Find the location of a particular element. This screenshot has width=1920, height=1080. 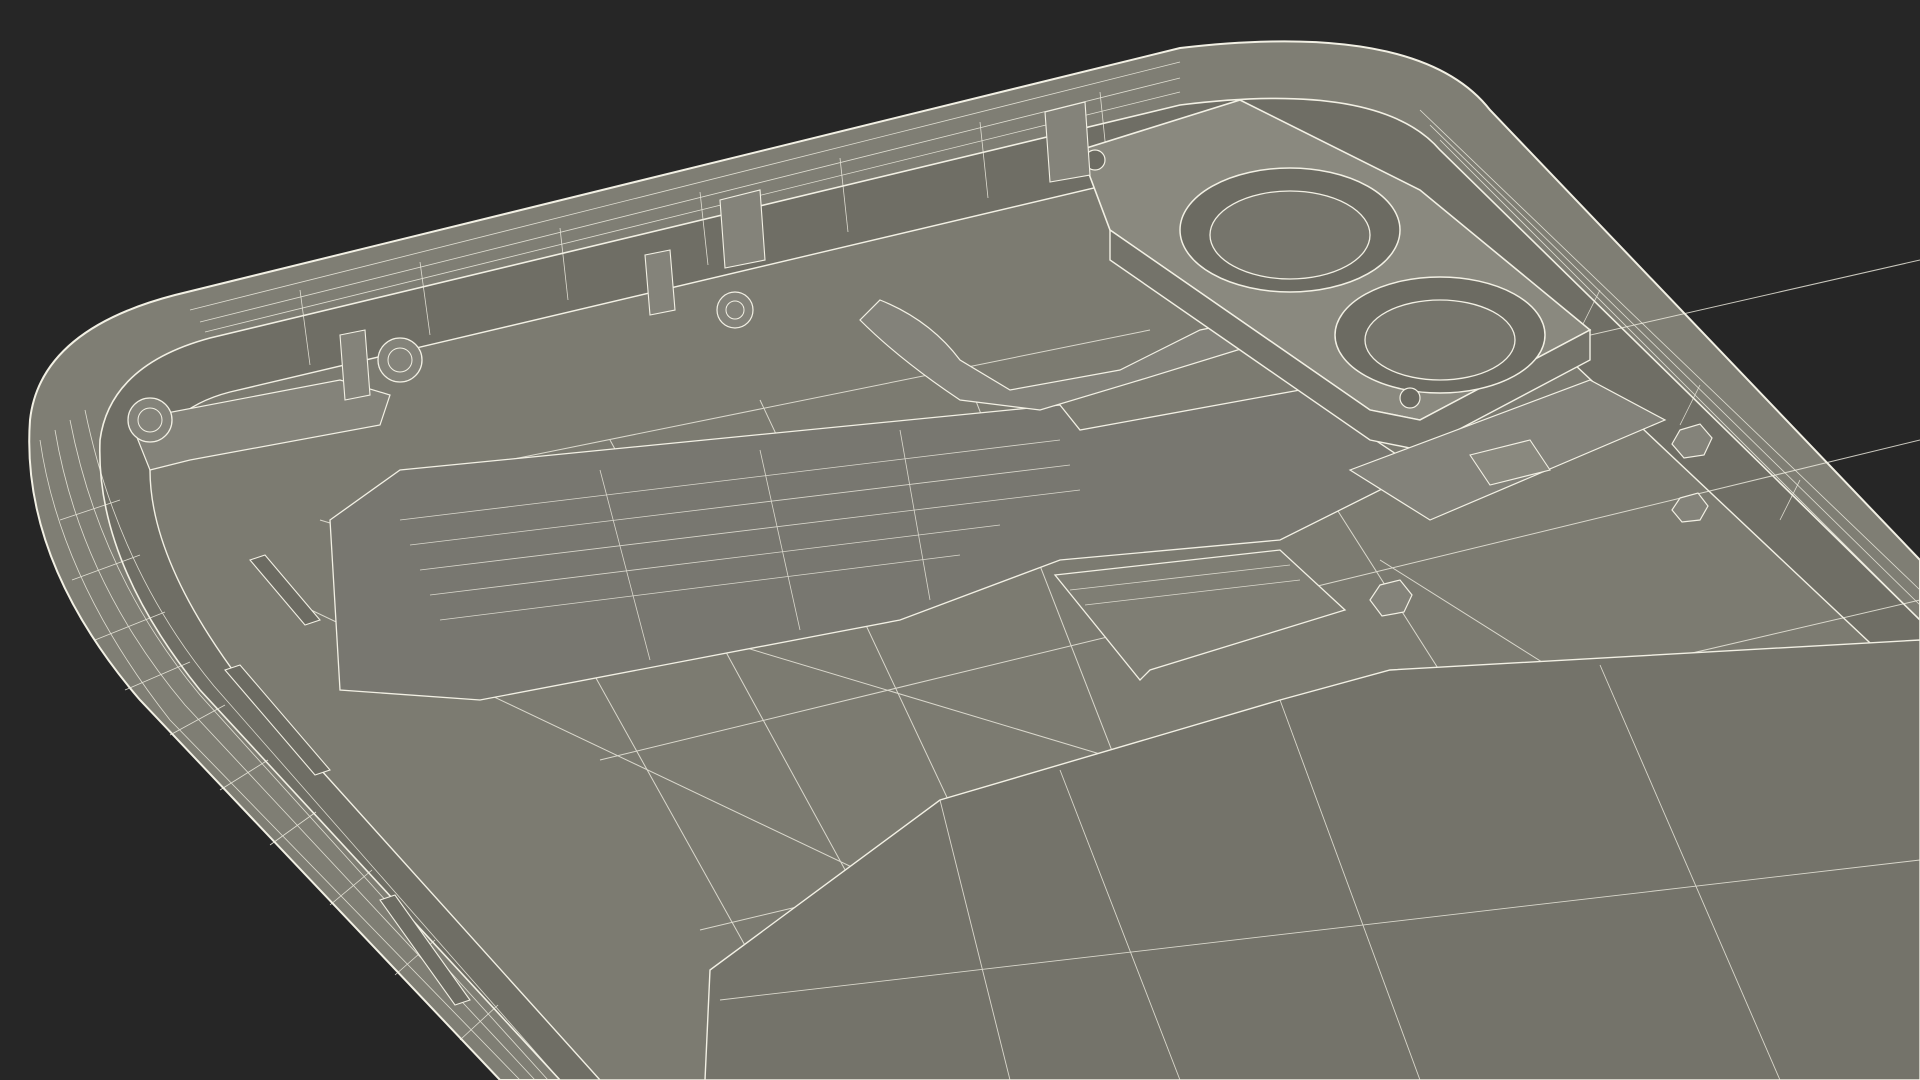

camera-screw-hole-right is located at coordinates (1410, 398).